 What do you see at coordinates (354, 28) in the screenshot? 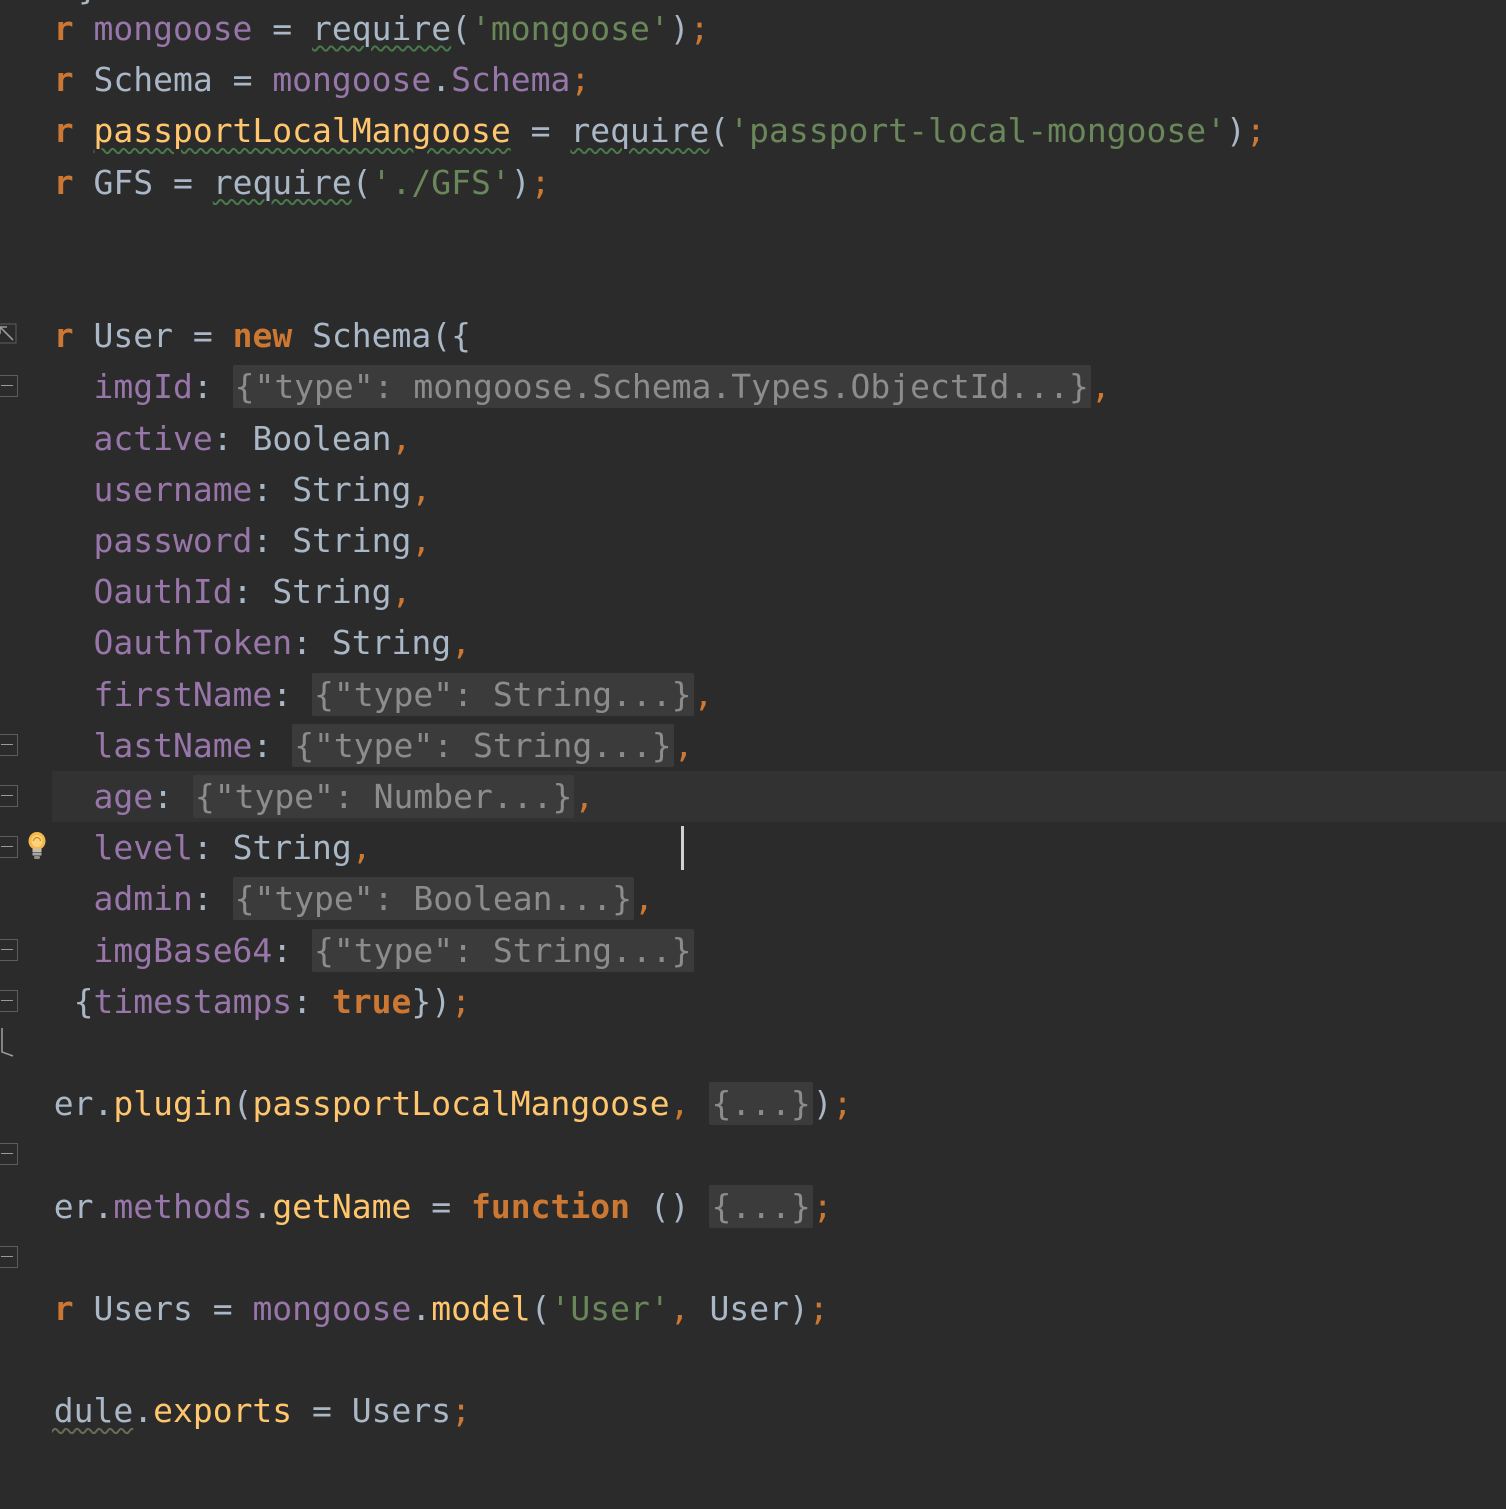
I see `code-line-text: var mongoose = require('mongoose');` at bounding box center [354, 28].